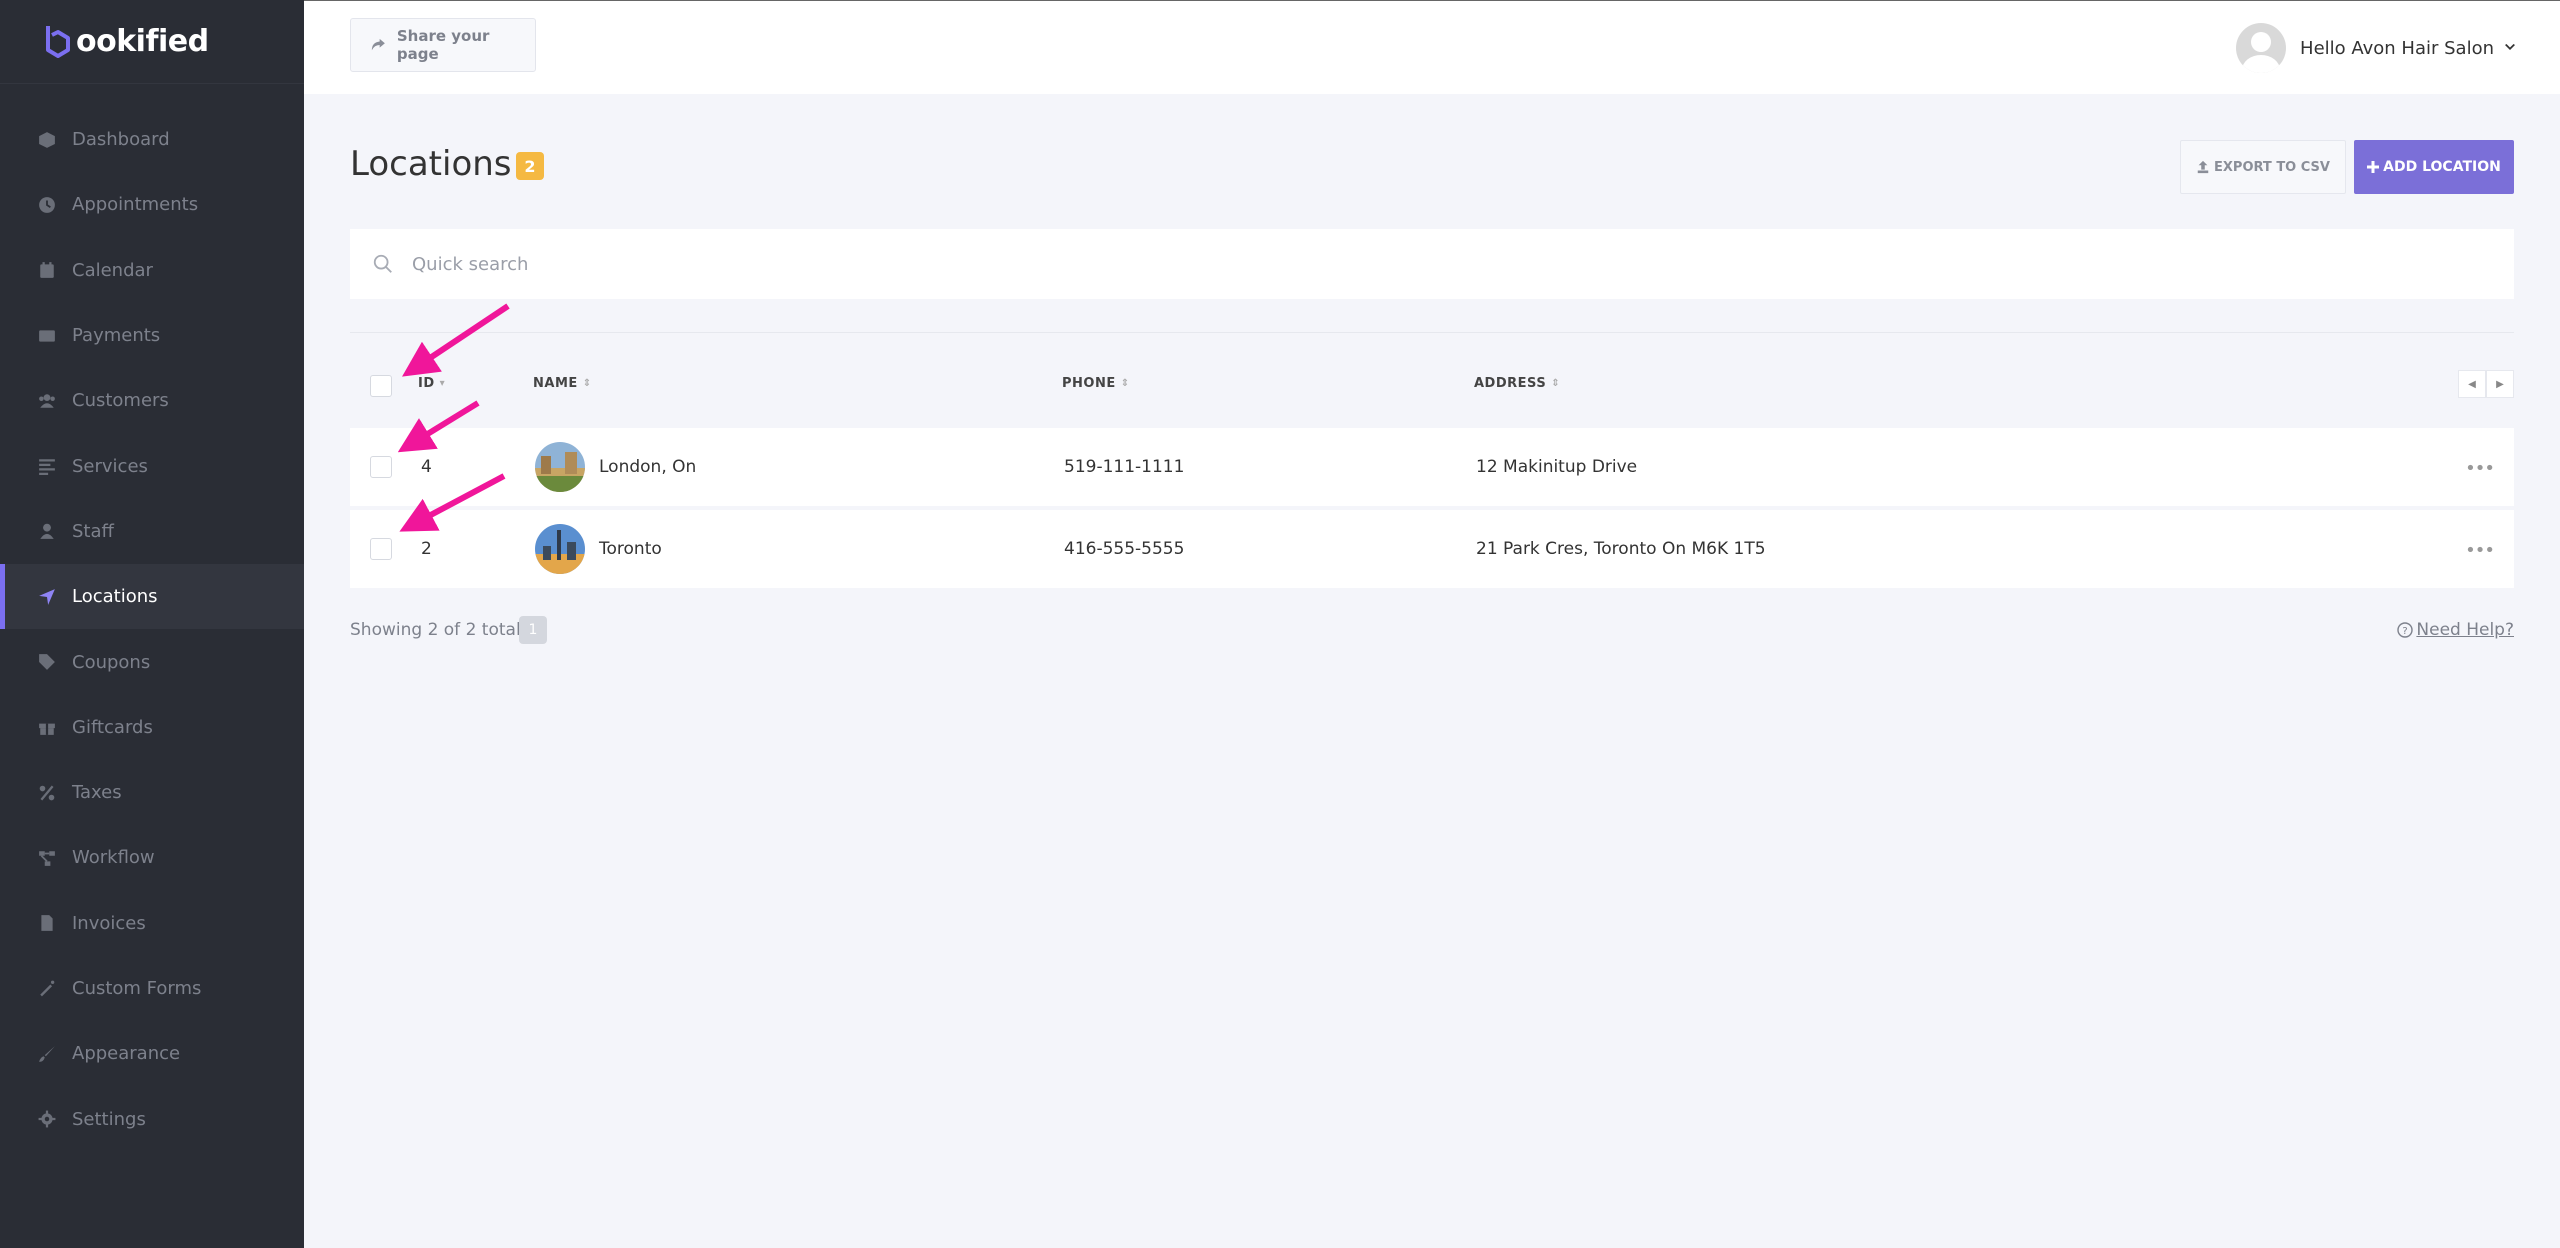  I want to click on sidebar-item-label: Customers, so click(120, 401).